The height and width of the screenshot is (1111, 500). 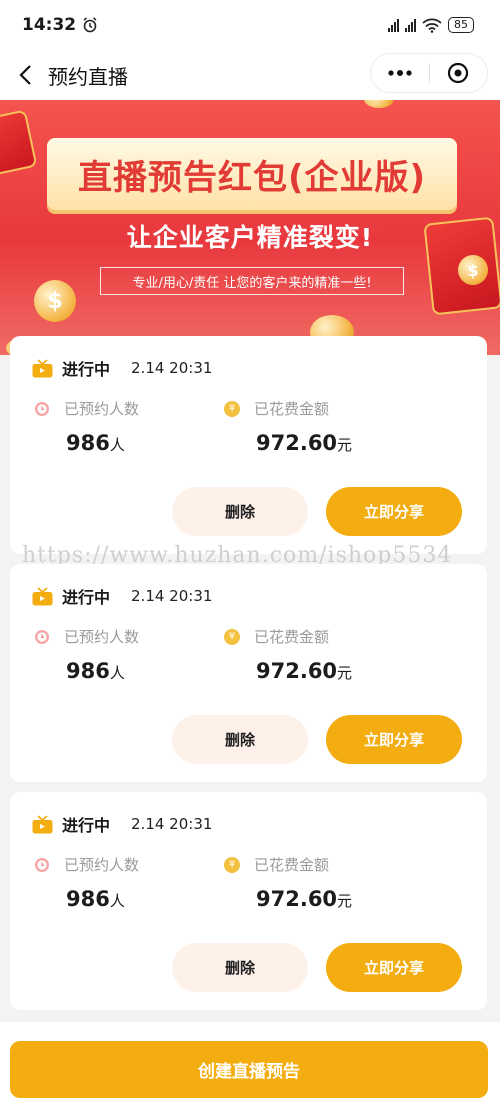 I want to click on red-envelope-icon, so click(x=19, y=143).